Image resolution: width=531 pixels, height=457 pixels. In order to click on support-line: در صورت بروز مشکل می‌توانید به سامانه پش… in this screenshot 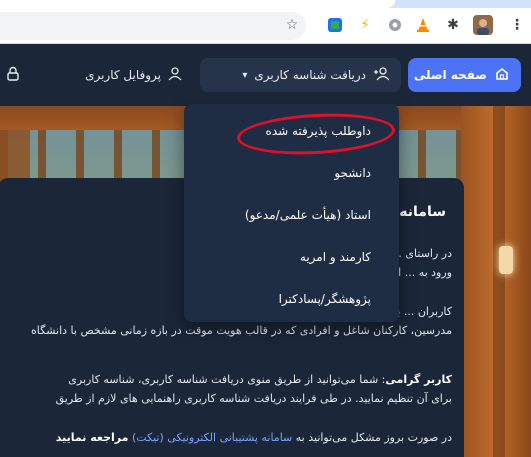, I will do `click(227, 437)`.